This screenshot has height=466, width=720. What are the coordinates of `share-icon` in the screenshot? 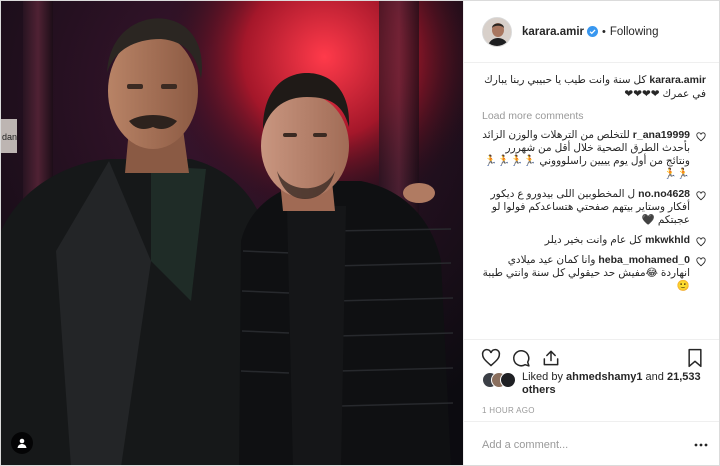 It's located at (551, 358).